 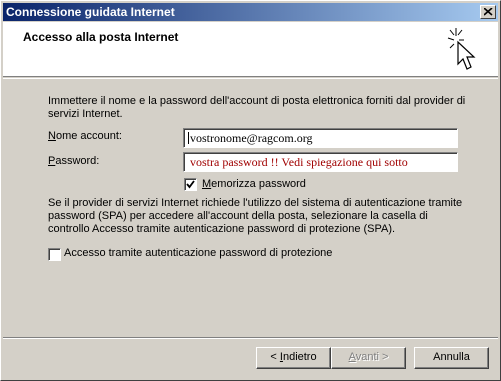 I want to click on window-title: Connessione guidata Internet, so click(x=90, y=12).